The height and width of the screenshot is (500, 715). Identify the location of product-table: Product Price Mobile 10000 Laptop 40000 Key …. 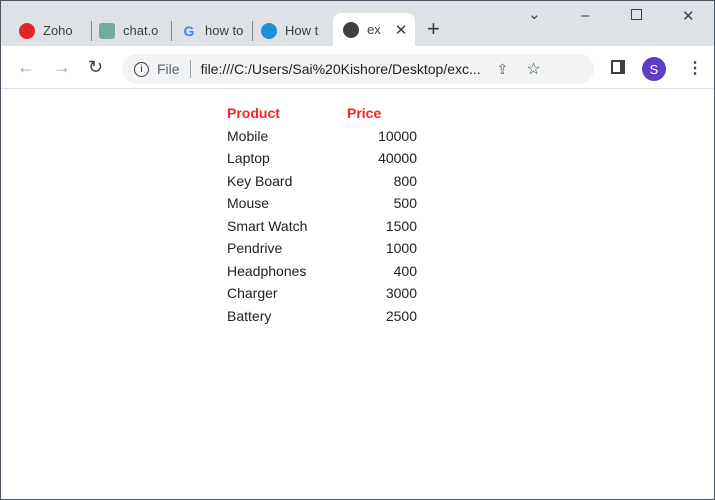
(322, 214).